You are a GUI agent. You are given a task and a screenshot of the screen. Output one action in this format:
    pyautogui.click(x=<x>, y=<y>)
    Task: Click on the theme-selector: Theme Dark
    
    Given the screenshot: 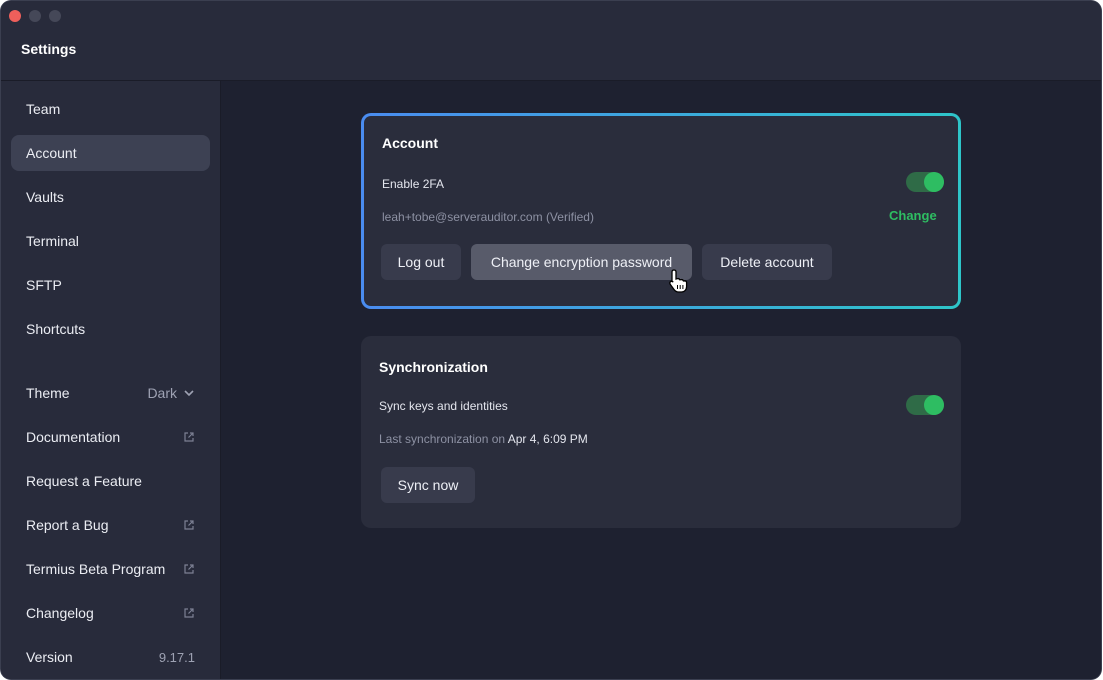 What is the action you would take?
    pyautogui.click(x=110, y=393)
    